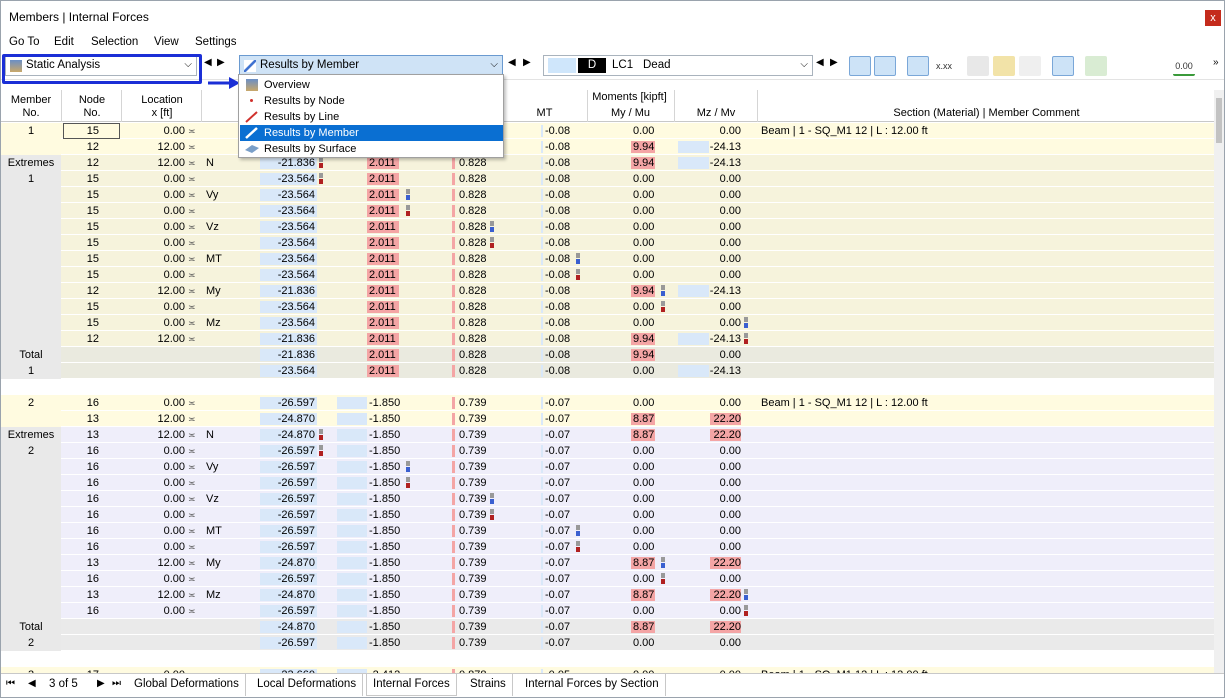 The width and height of the screenshot is (1225, 698). Describe the element at coordinates (10, 683) in the screenshot. I see `first-page-icon: ⏮` at that location.